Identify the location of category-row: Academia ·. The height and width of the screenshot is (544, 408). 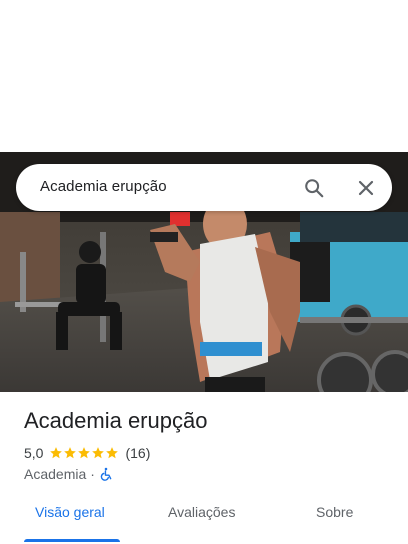
(68, 474).